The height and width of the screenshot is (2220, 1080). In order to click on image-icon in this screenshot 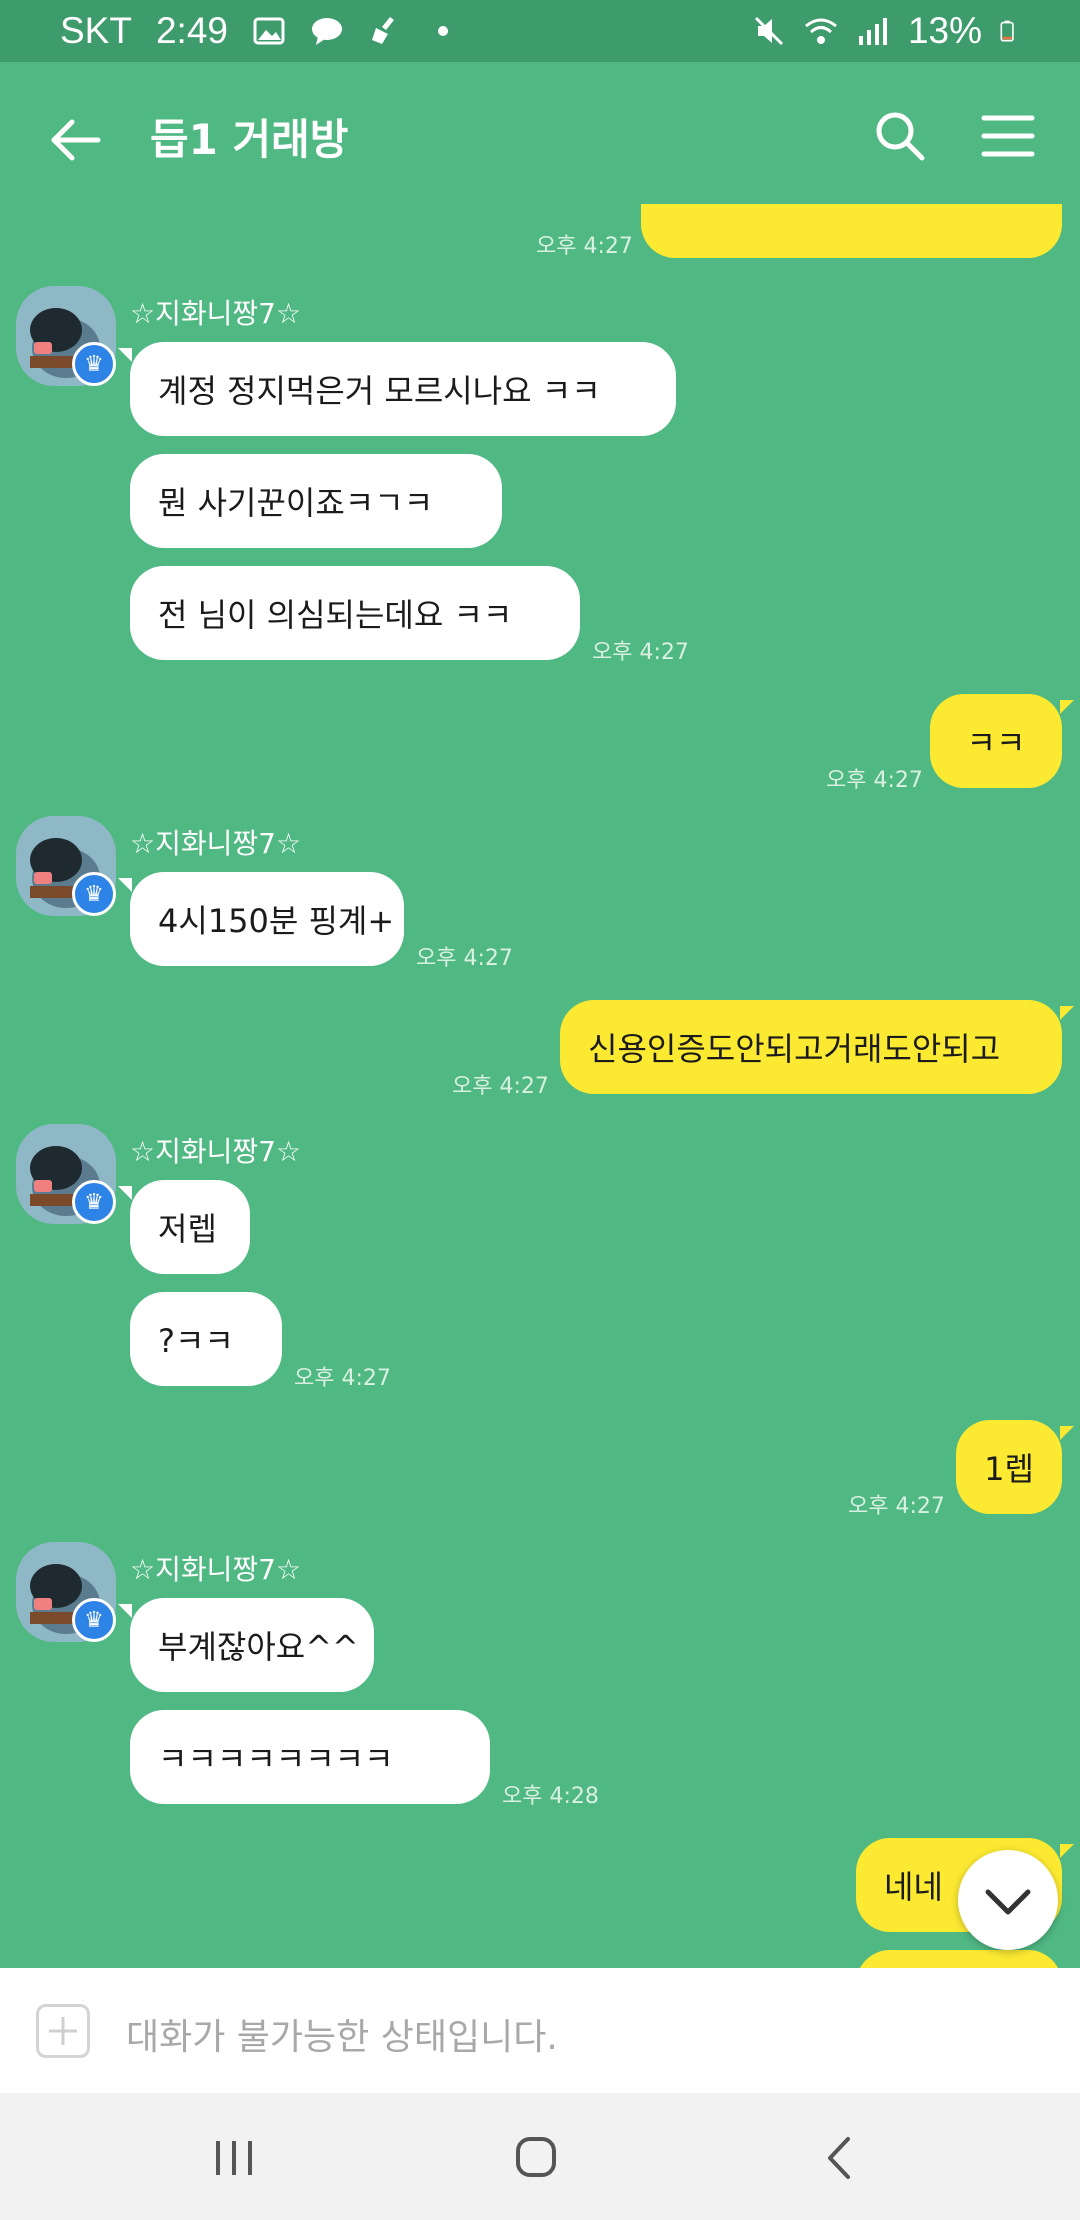, I will do `click(269, 31)`.